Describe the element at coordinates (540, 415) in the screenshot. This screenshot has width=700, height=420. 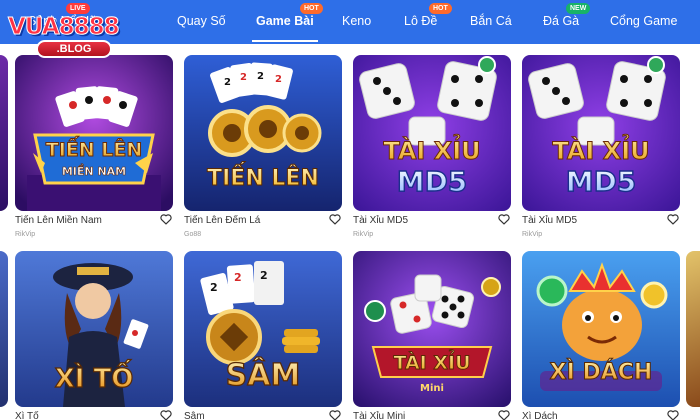
I see `game-title: Xì Dách` at that location.